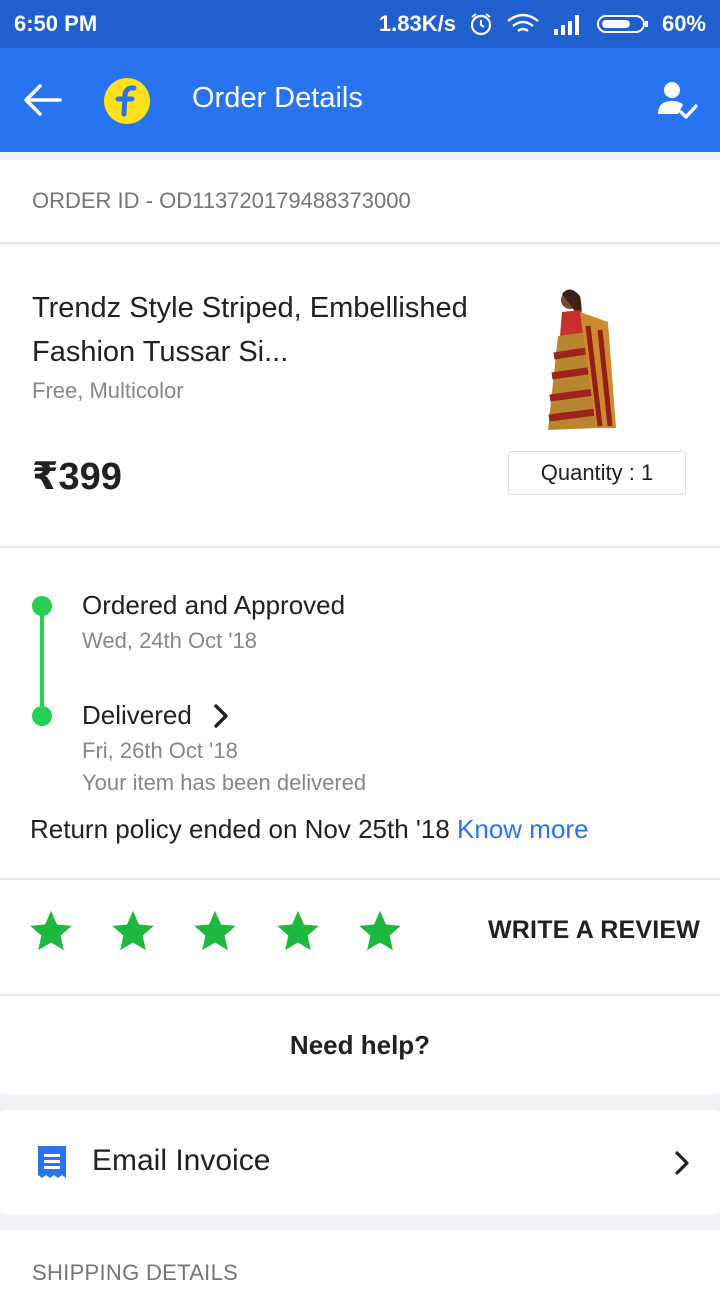  I want to click on write-review-button: WRITE A REVIEW, so click(594, 930).